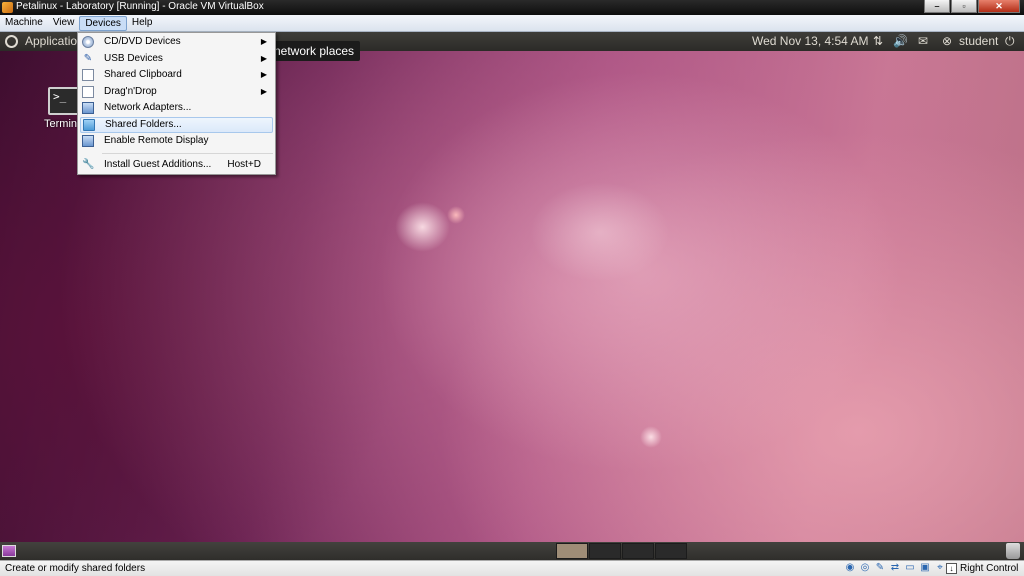 The image size is (1024, 576). What do you see at coordinates (937, 6) in the screenshot?
I see `minimize-button: –` at bounding box center [937, 6].